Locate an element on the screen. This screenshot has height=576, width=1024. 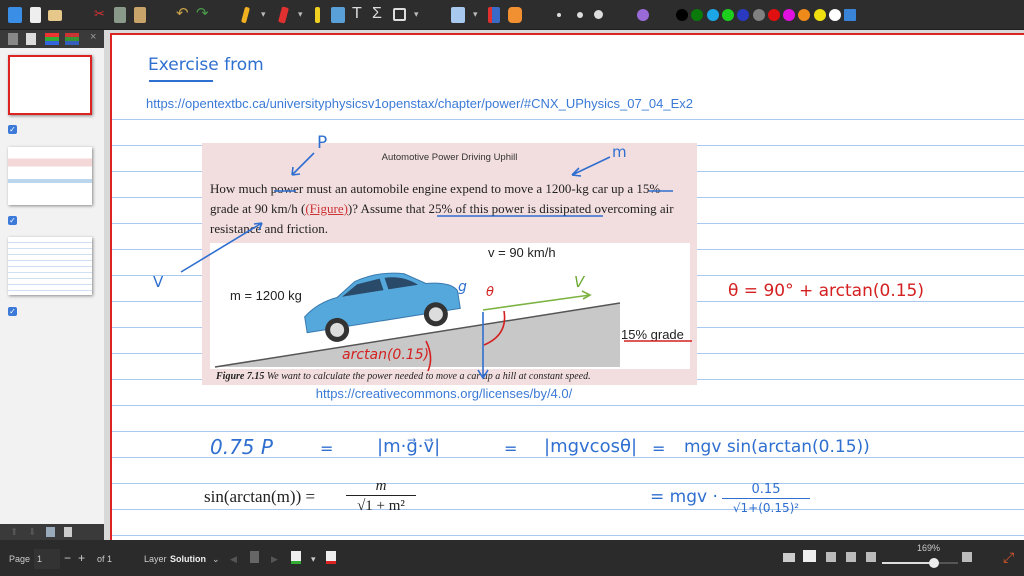
shape-rectangle-icon is located at coordinates (399, 14).